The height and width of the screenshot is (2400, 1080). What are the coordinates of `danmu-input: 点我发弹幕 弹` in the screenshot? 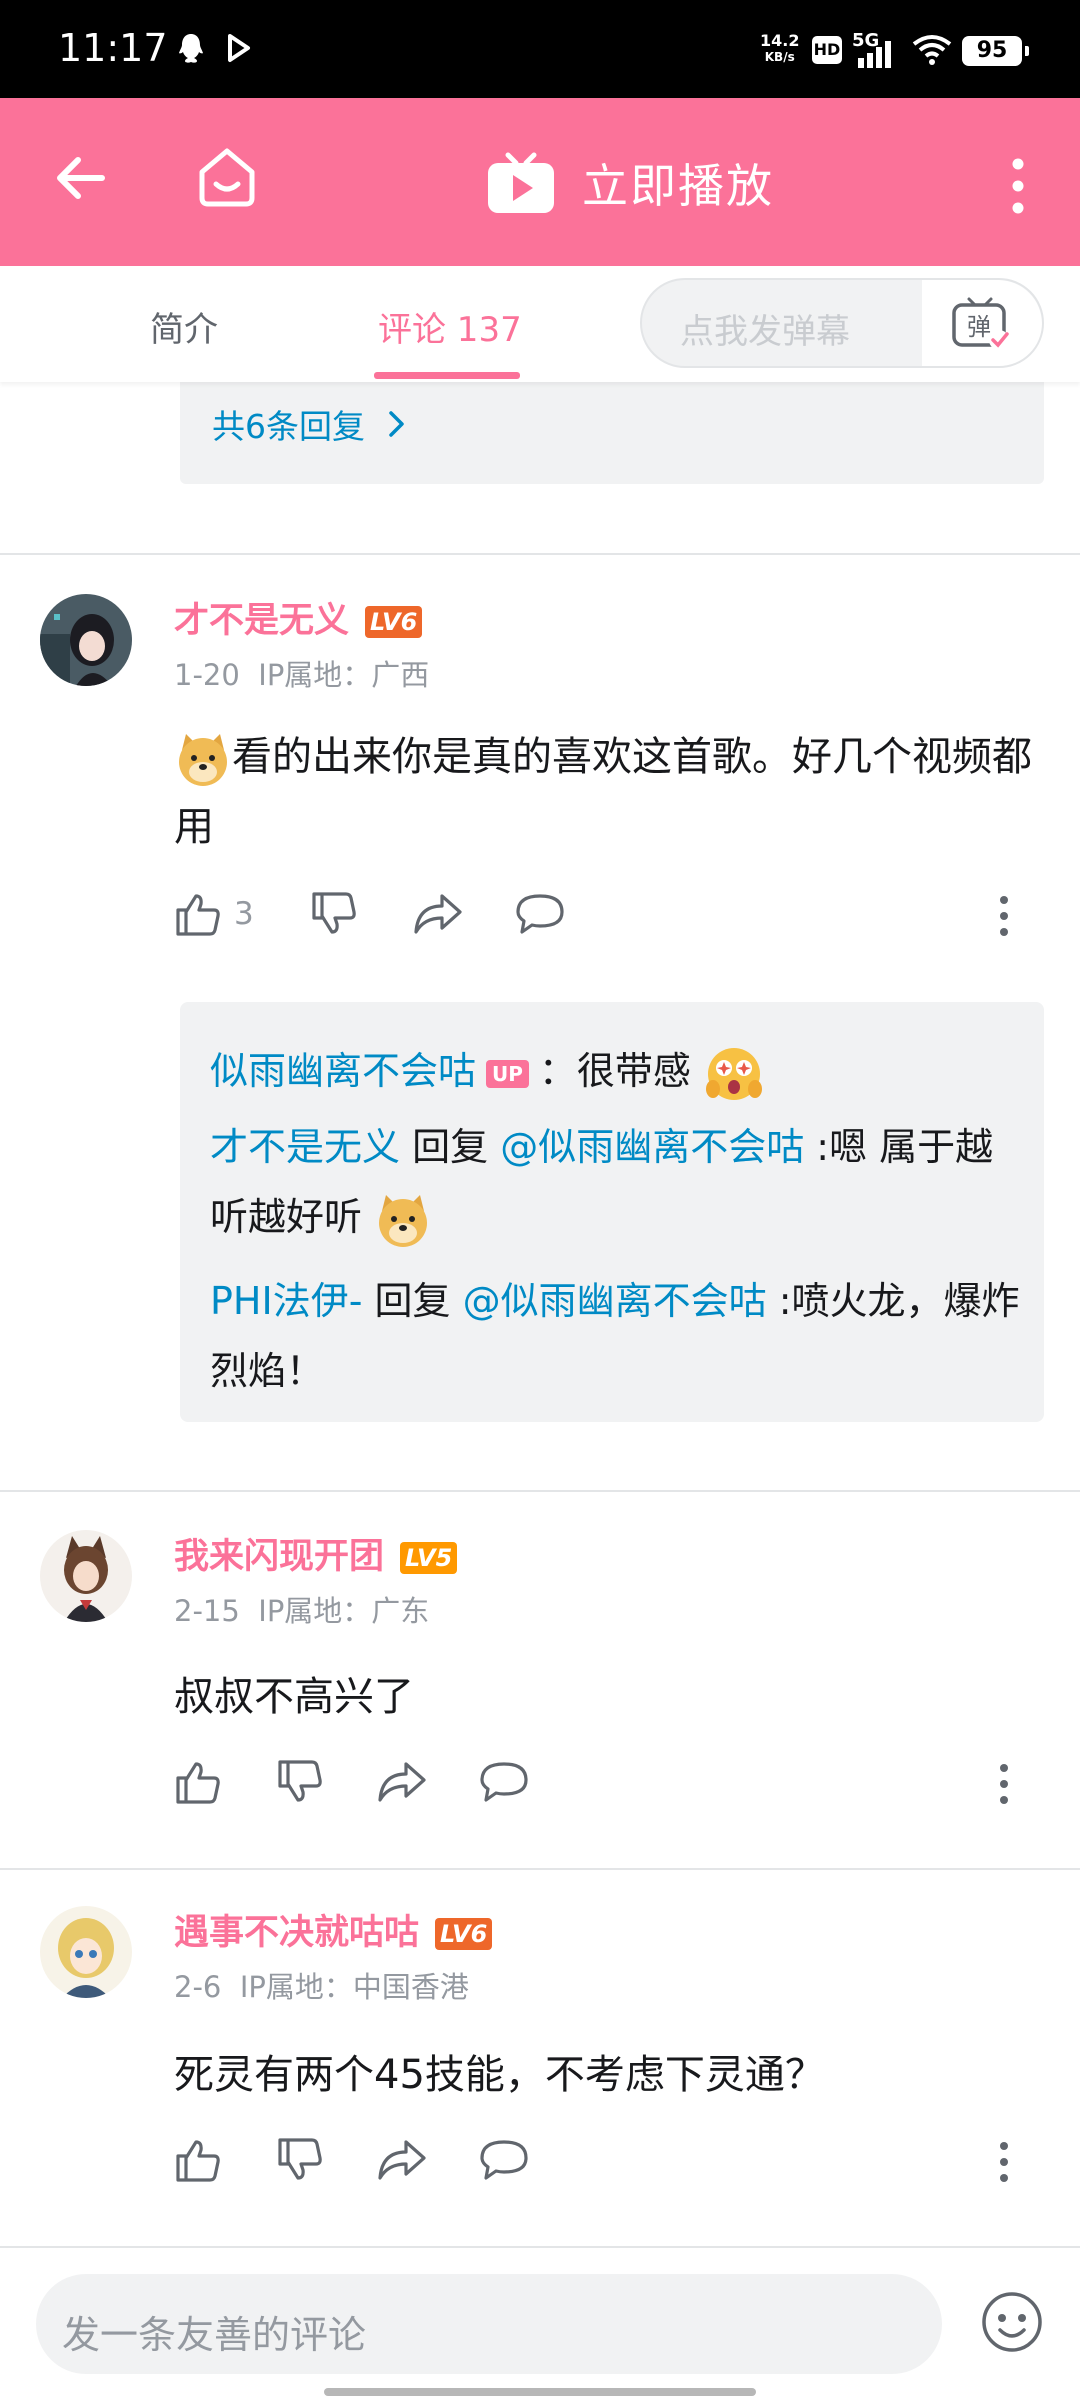 It's located at (842, 323).